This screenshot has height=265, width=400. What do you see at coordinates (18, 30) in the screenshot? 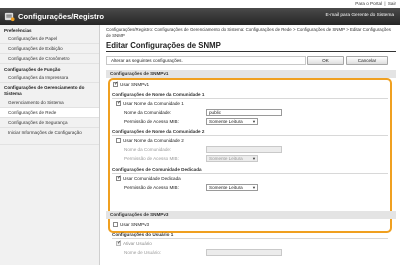
I see `sidebar-header-preferences: Preferências` at bounding box center [18, 30].